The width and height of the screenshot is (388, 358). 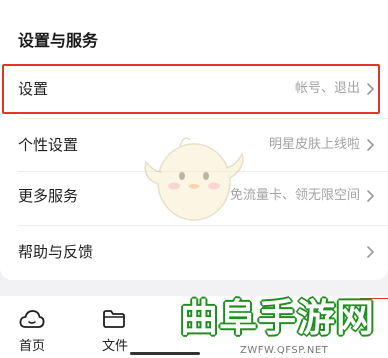 What do you see at coordinates (165, 353) in the screenshot?
I see `home-indicator` at bounding box center [165, 353].